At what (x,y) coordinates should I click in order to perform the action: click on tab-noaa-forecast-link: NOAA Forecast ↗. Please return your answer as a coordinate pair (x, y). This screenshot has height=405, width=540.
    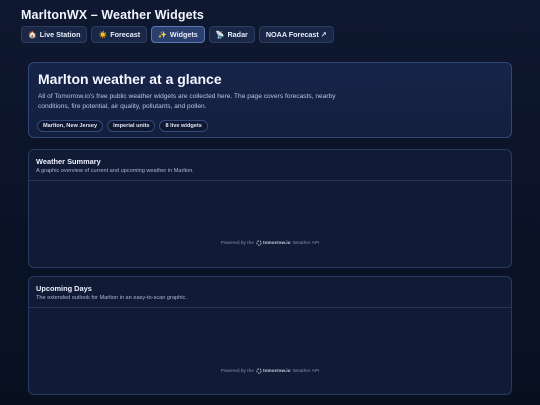
    Looking at the image, I should click on (296, 34).